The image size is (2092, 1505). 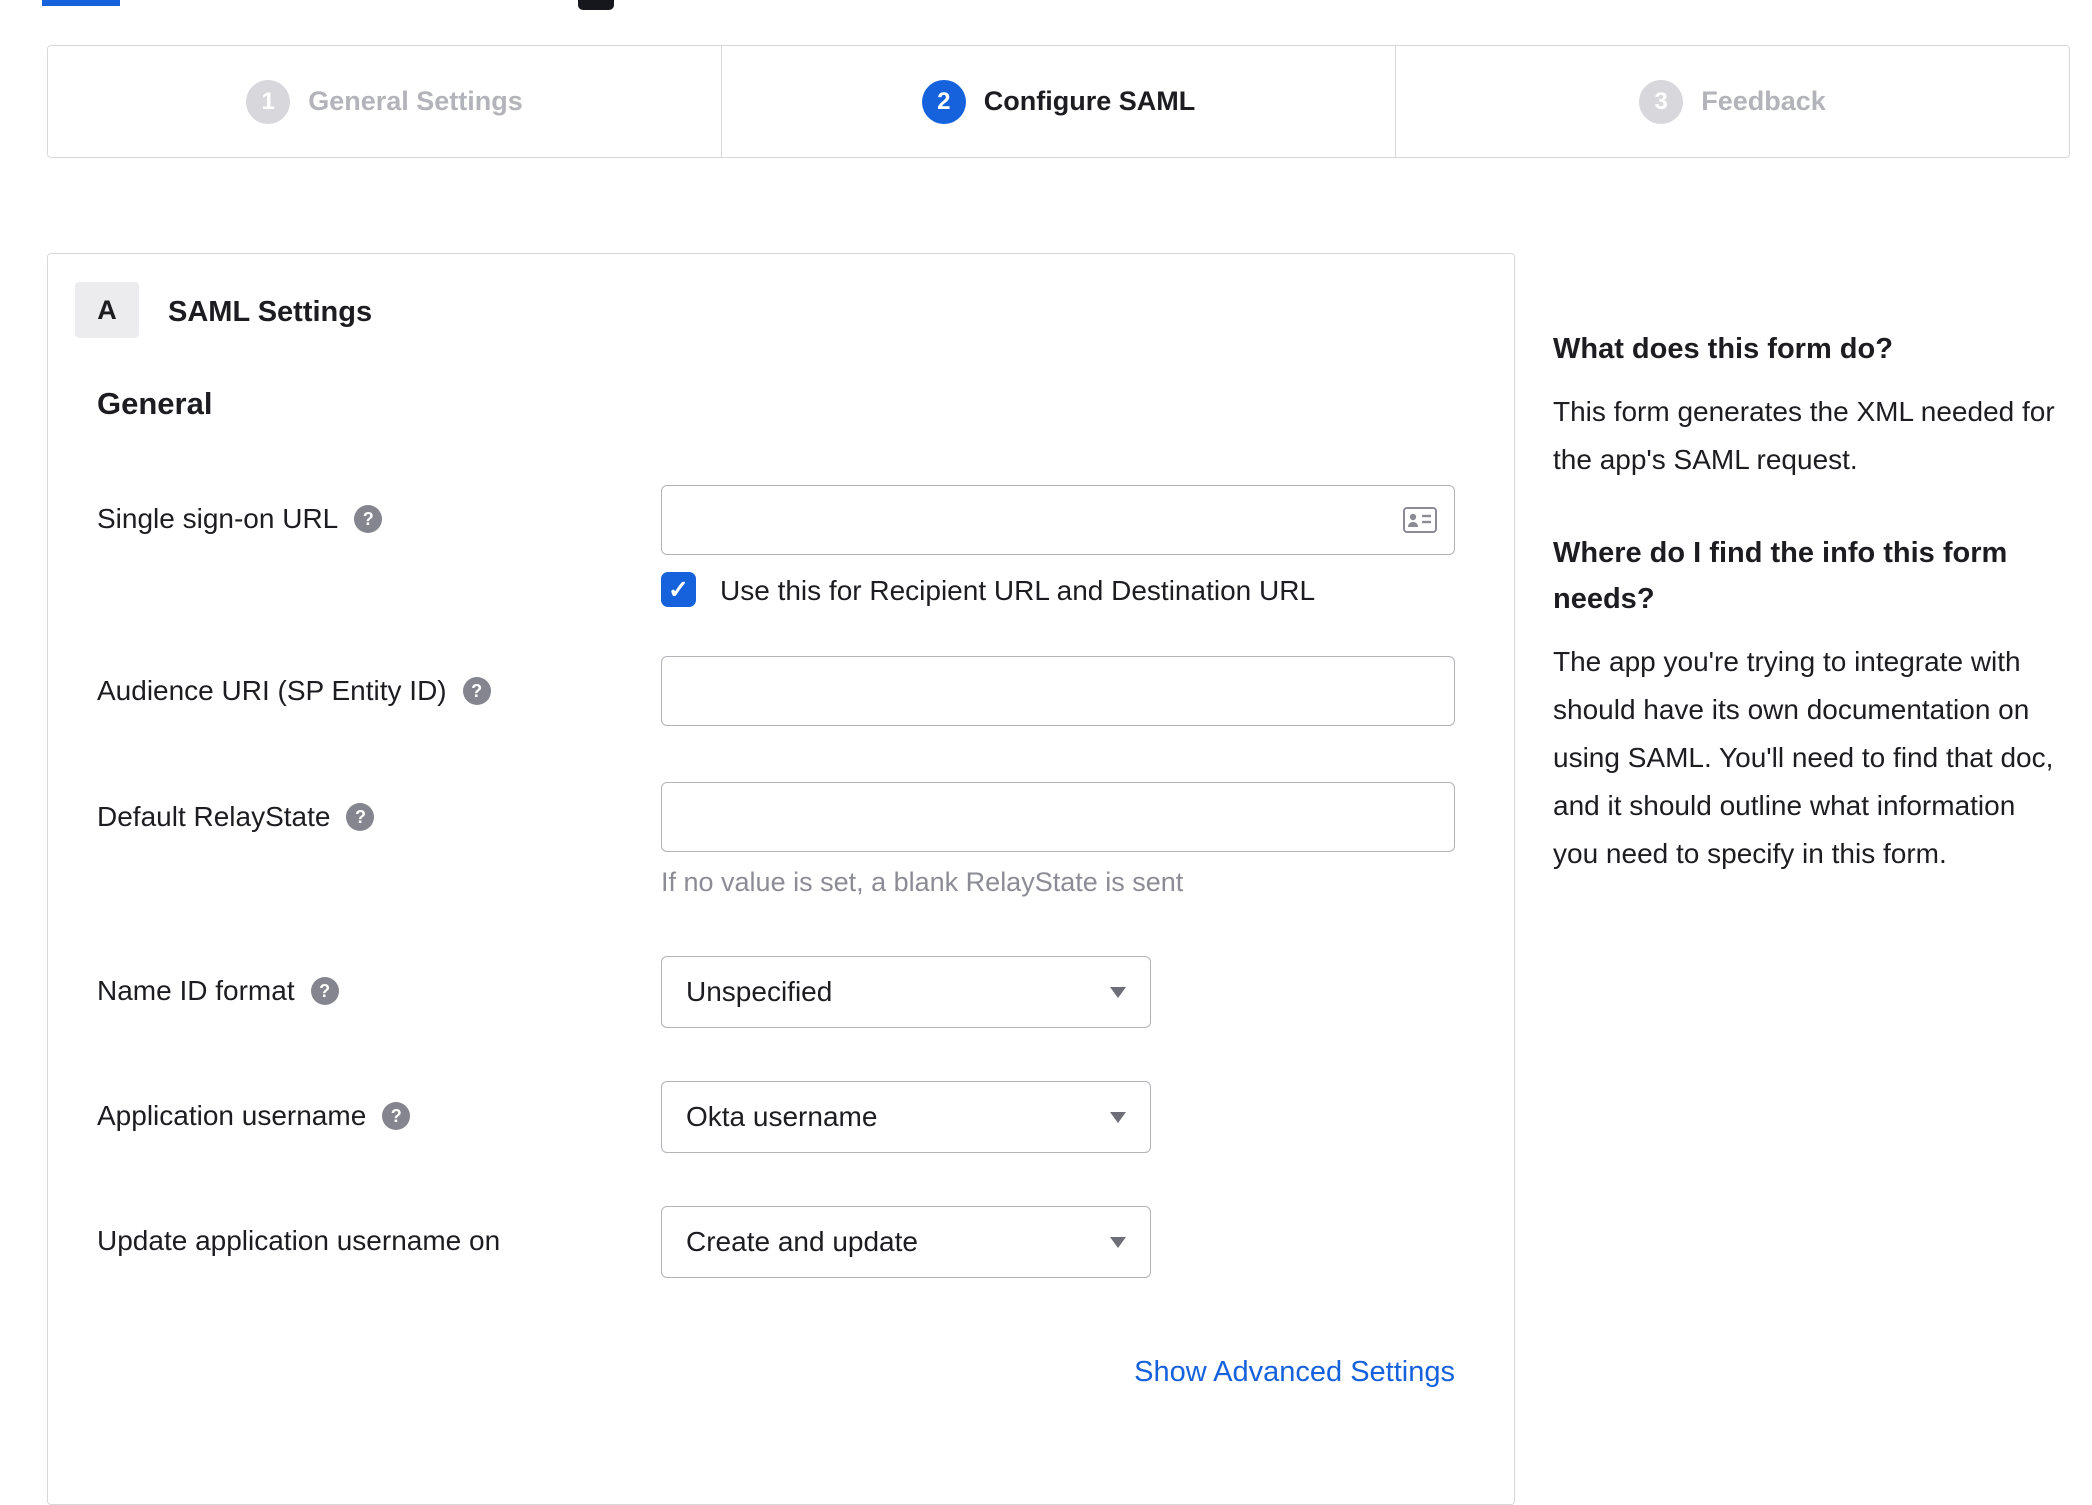 What do you see at coordinates (1763, 101) in the screenshot?
I see `step-label: Feedback` at bounding box center [1763, 101].